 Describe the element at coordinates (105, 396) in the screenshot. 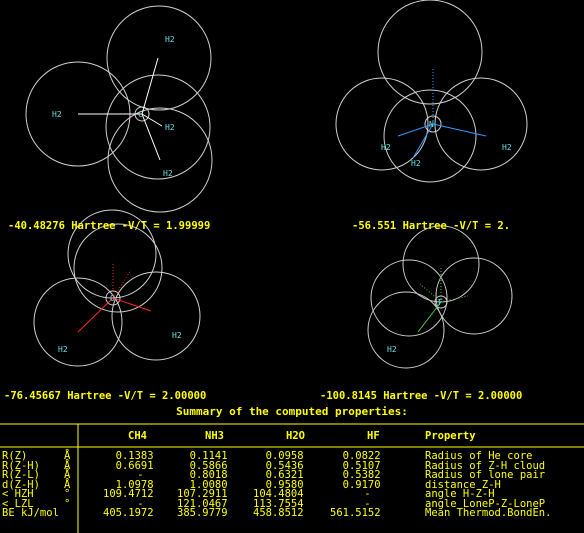

I see `h2o-energy: -76.45667 Hartree -V/T = 2.00000` at that location.